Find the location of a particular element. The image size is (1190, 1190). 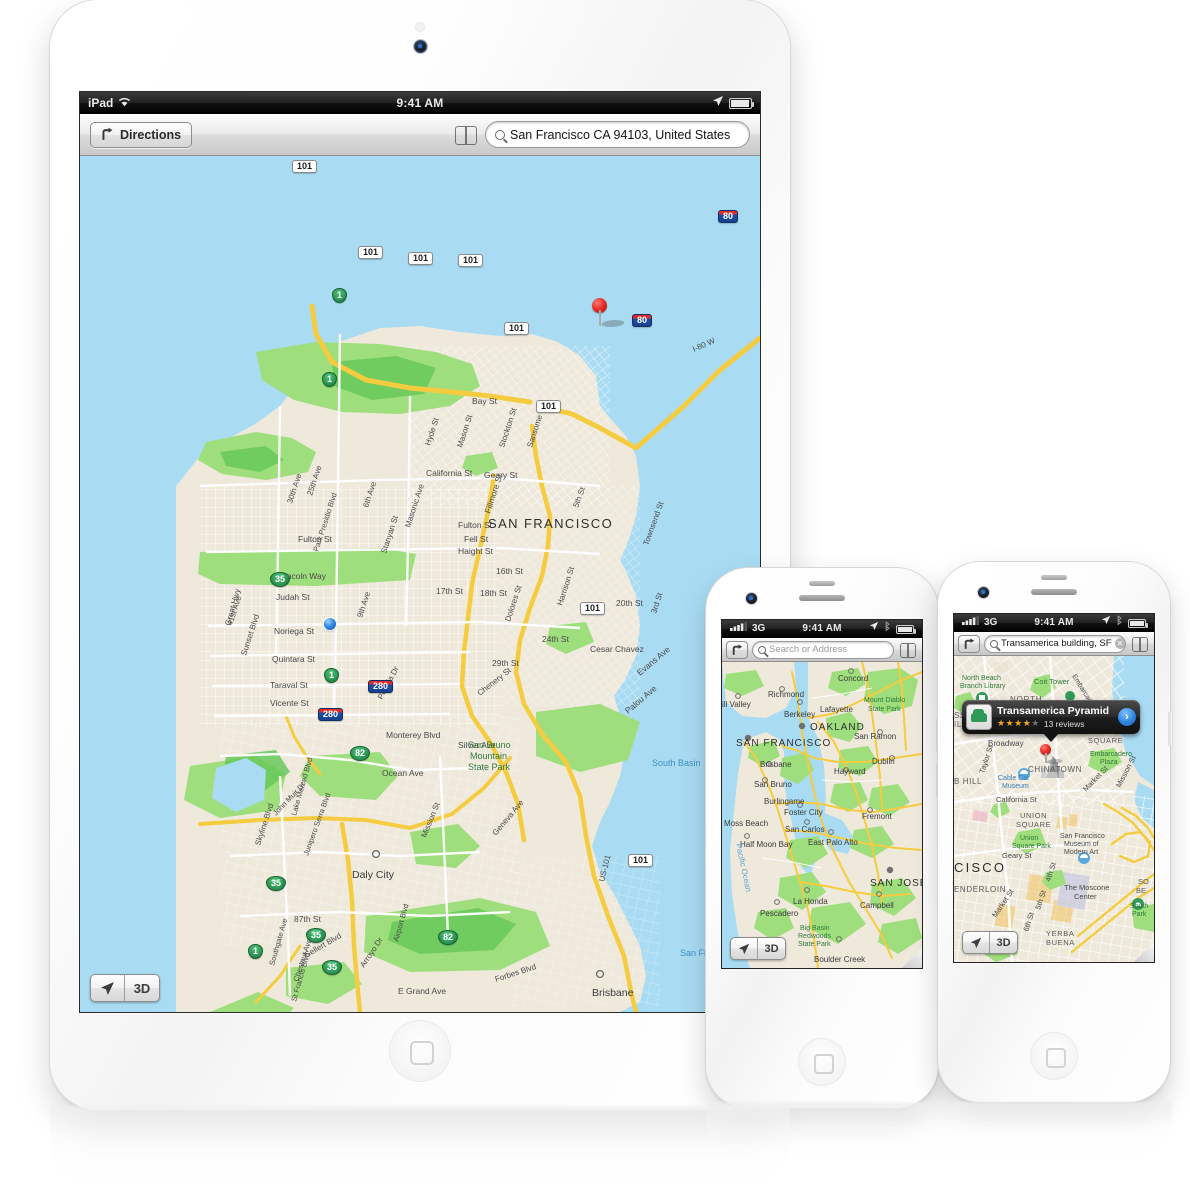

svg-text: Branch Library is located at coordinates (983, 686).